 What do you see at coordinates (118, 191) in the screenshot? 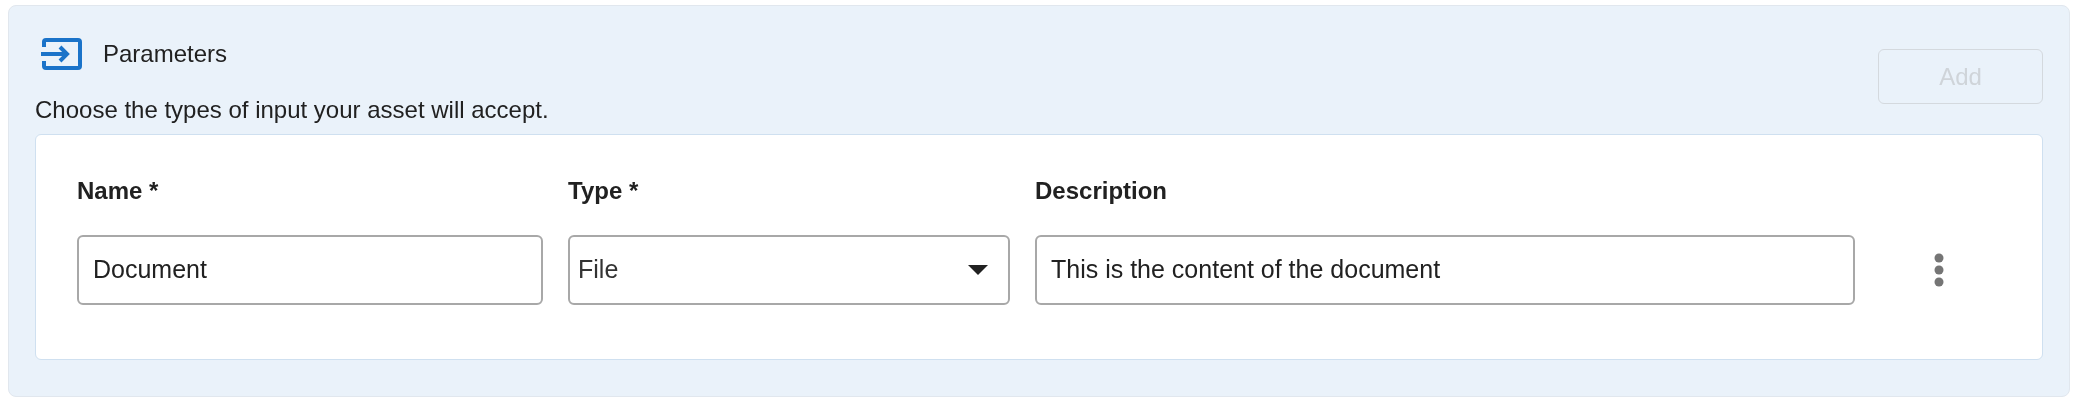
I see `column-header: Name *` at bounding box center [118, 191].